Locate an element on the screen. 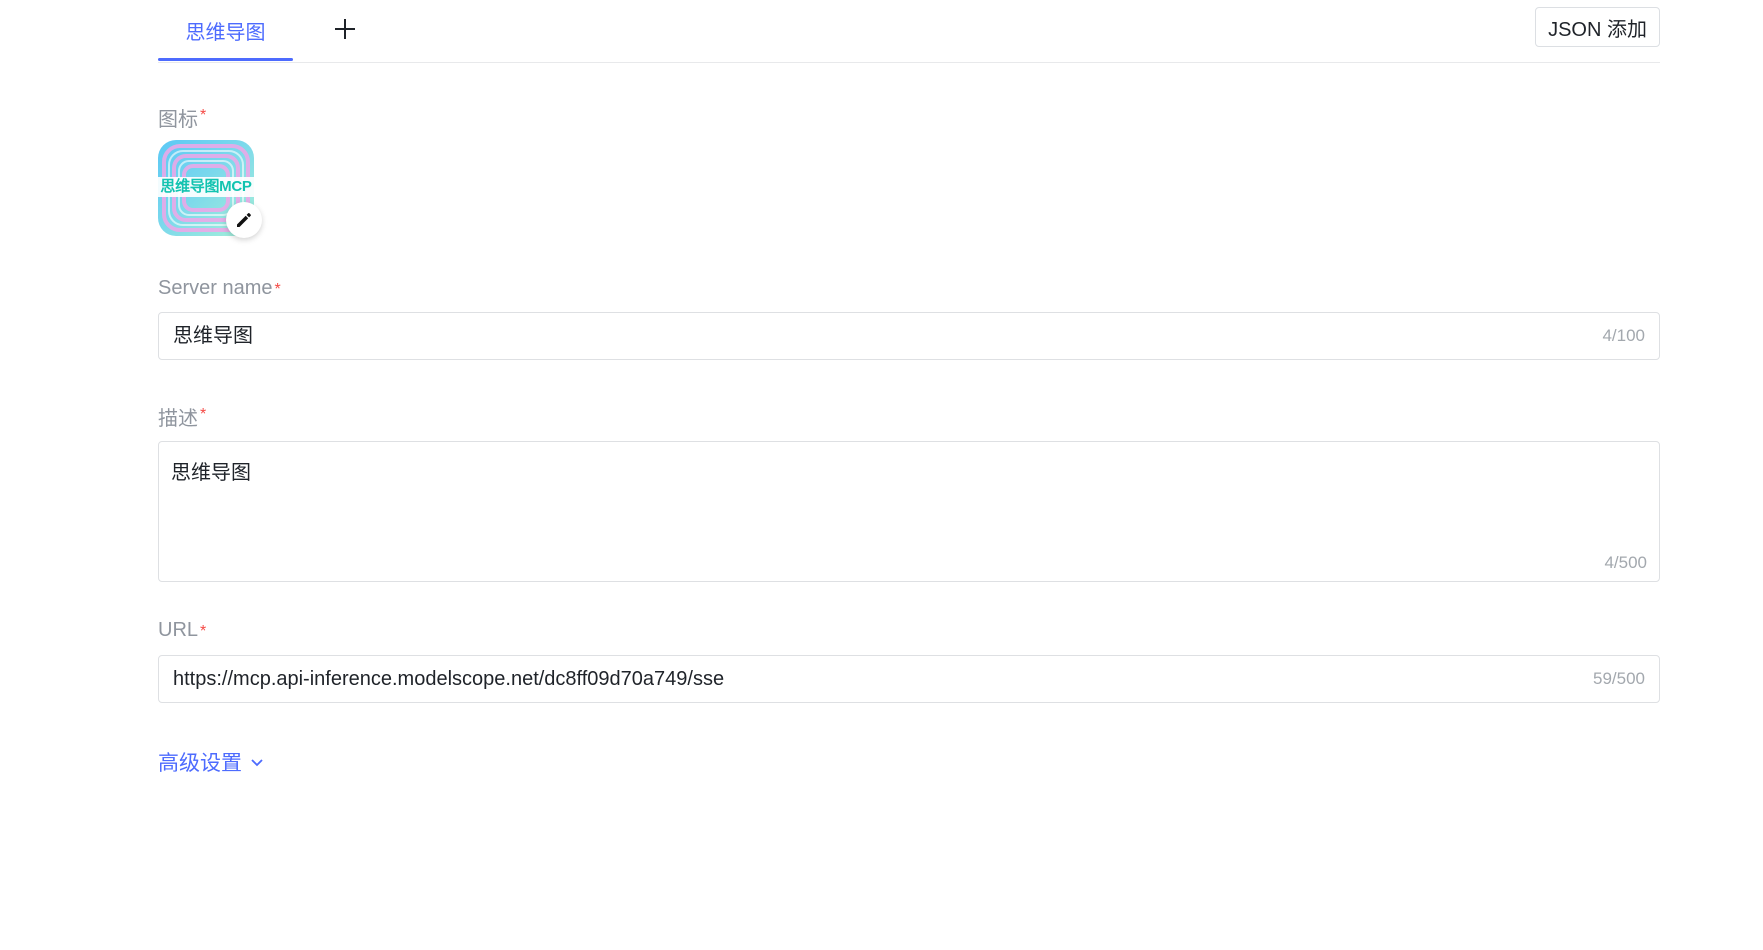 The image size is (1763, 950). tab-label: 思维导图 is located at coordinates (225, 32).